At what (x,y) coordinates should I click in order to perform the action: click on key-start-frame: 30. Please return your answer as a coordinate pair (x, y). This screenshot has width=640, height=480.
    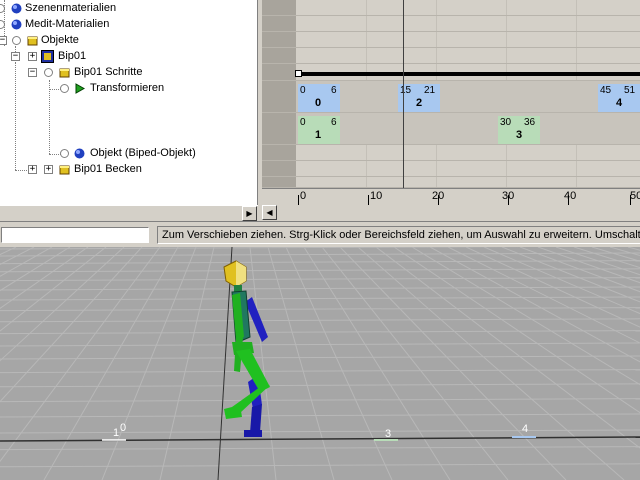
    Looking at the image, I should click on (506, 122).